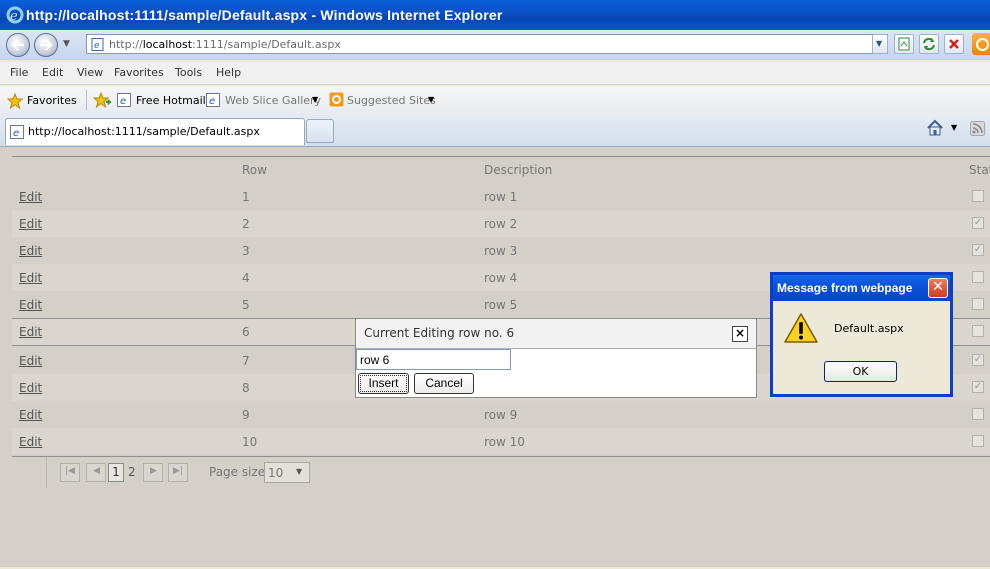  What do you see at coordinates (70, 472) in the screenshot?
I see `first-page-button: |◀` at bounding box center [70, 472].